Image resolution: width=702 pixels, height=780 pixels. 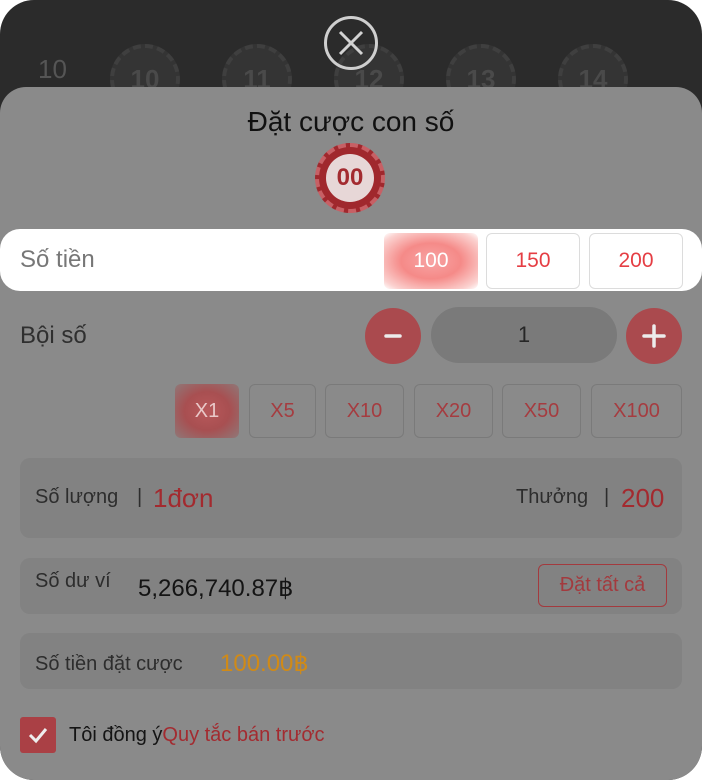 I want to click on dialog-title: Đặt cược con số, so click(x=351, y=121).